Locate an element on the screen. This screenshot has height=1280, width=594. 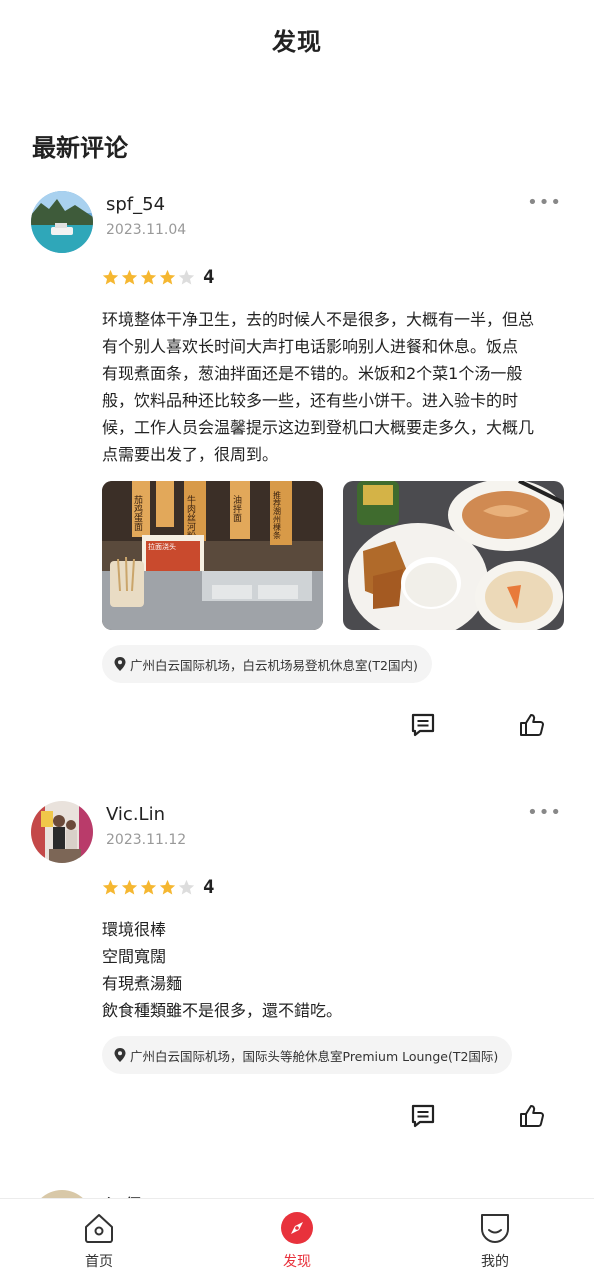
review-photo is located at coordinates (453, 555).